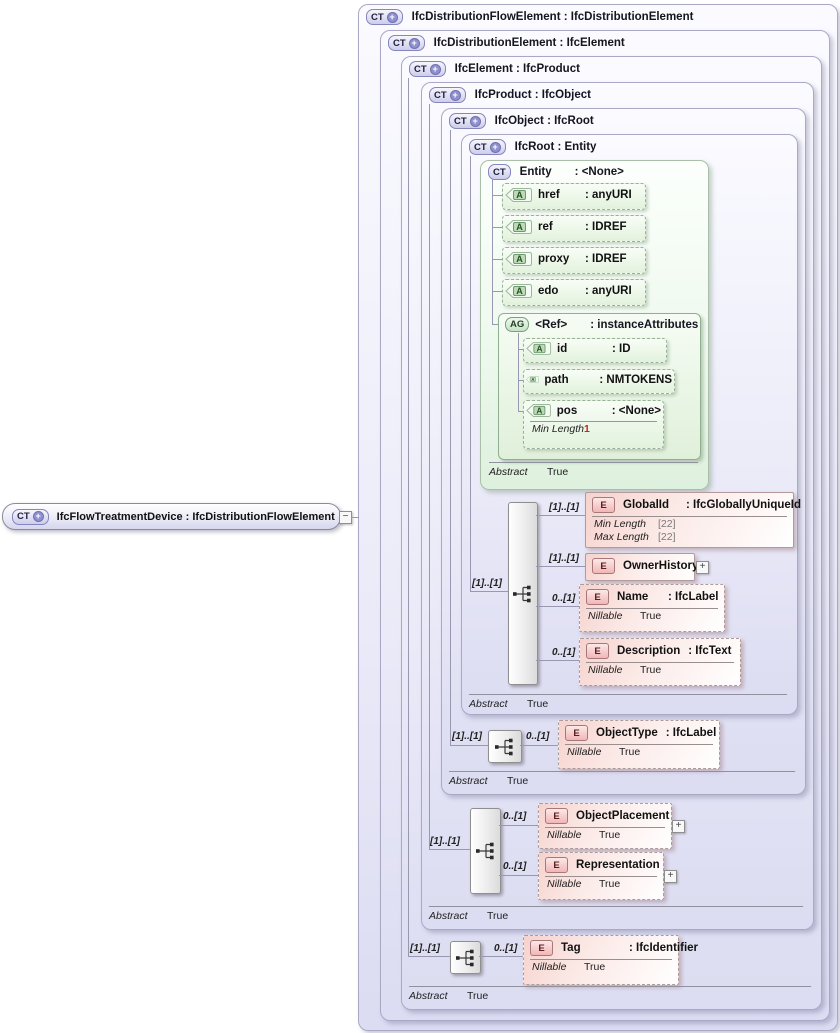  I want to click on type-title: IfcRoot : Entity, so click(555, 147).